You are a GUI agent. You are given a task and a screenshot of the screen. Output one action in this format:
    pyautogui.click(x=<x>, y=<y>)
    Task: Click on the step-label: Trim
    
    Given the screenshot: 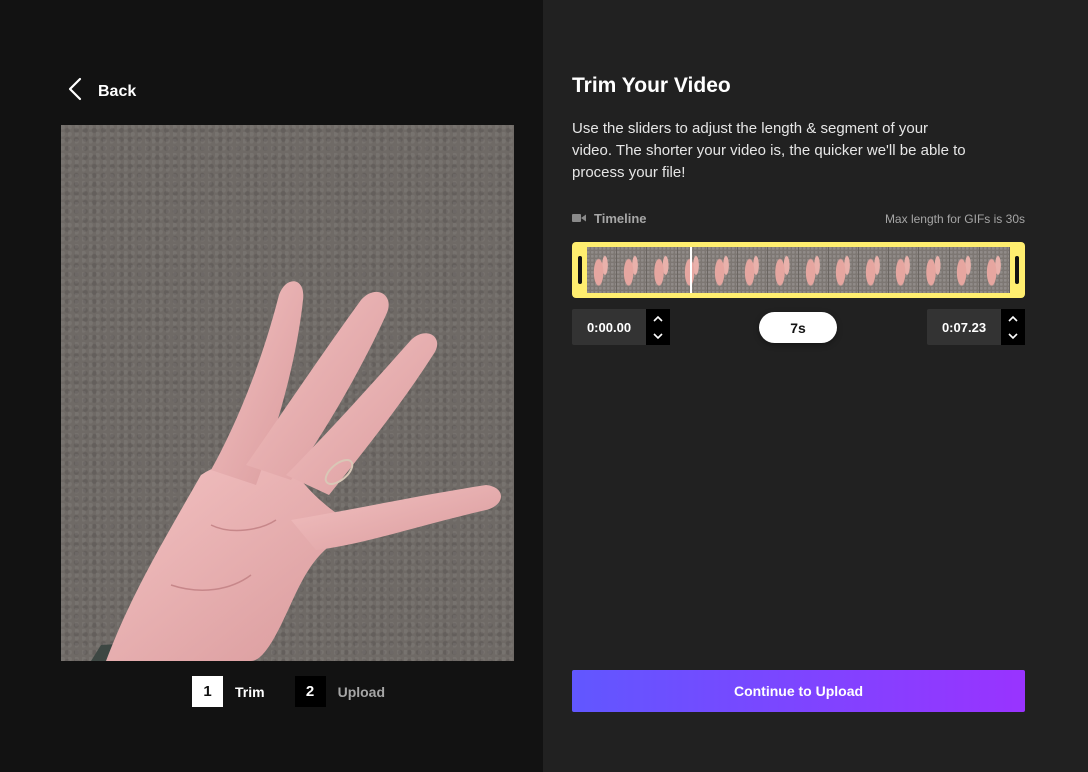 What is the action you would take?
    pyautogui.click(x=250, y=691)
    